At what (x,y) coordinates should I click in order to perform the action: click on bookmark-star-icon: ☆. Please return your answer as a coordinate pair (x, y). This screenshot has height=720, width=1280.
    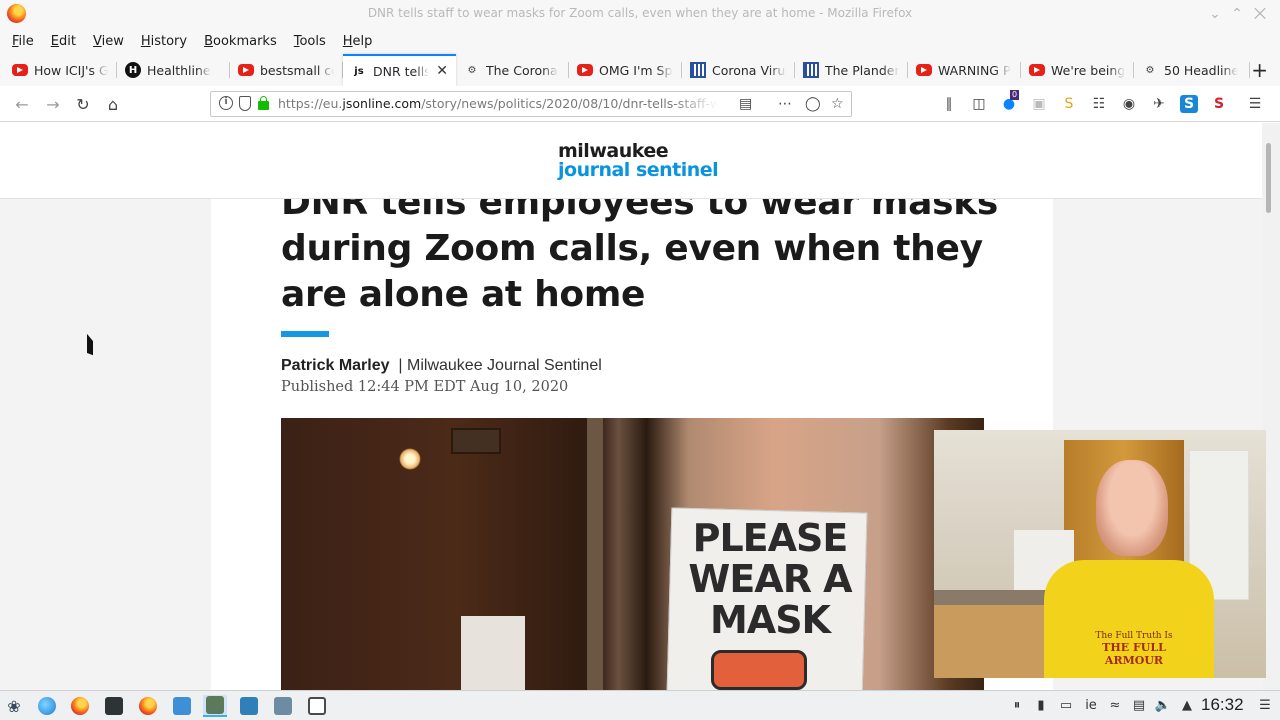
    Looking at the image, I should click on (837, 104).